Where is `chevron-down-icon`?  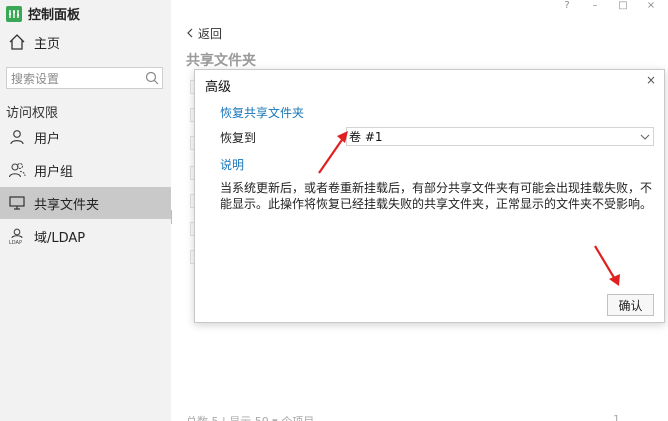
chevron-down-icon is located at coordinates (645, 137).